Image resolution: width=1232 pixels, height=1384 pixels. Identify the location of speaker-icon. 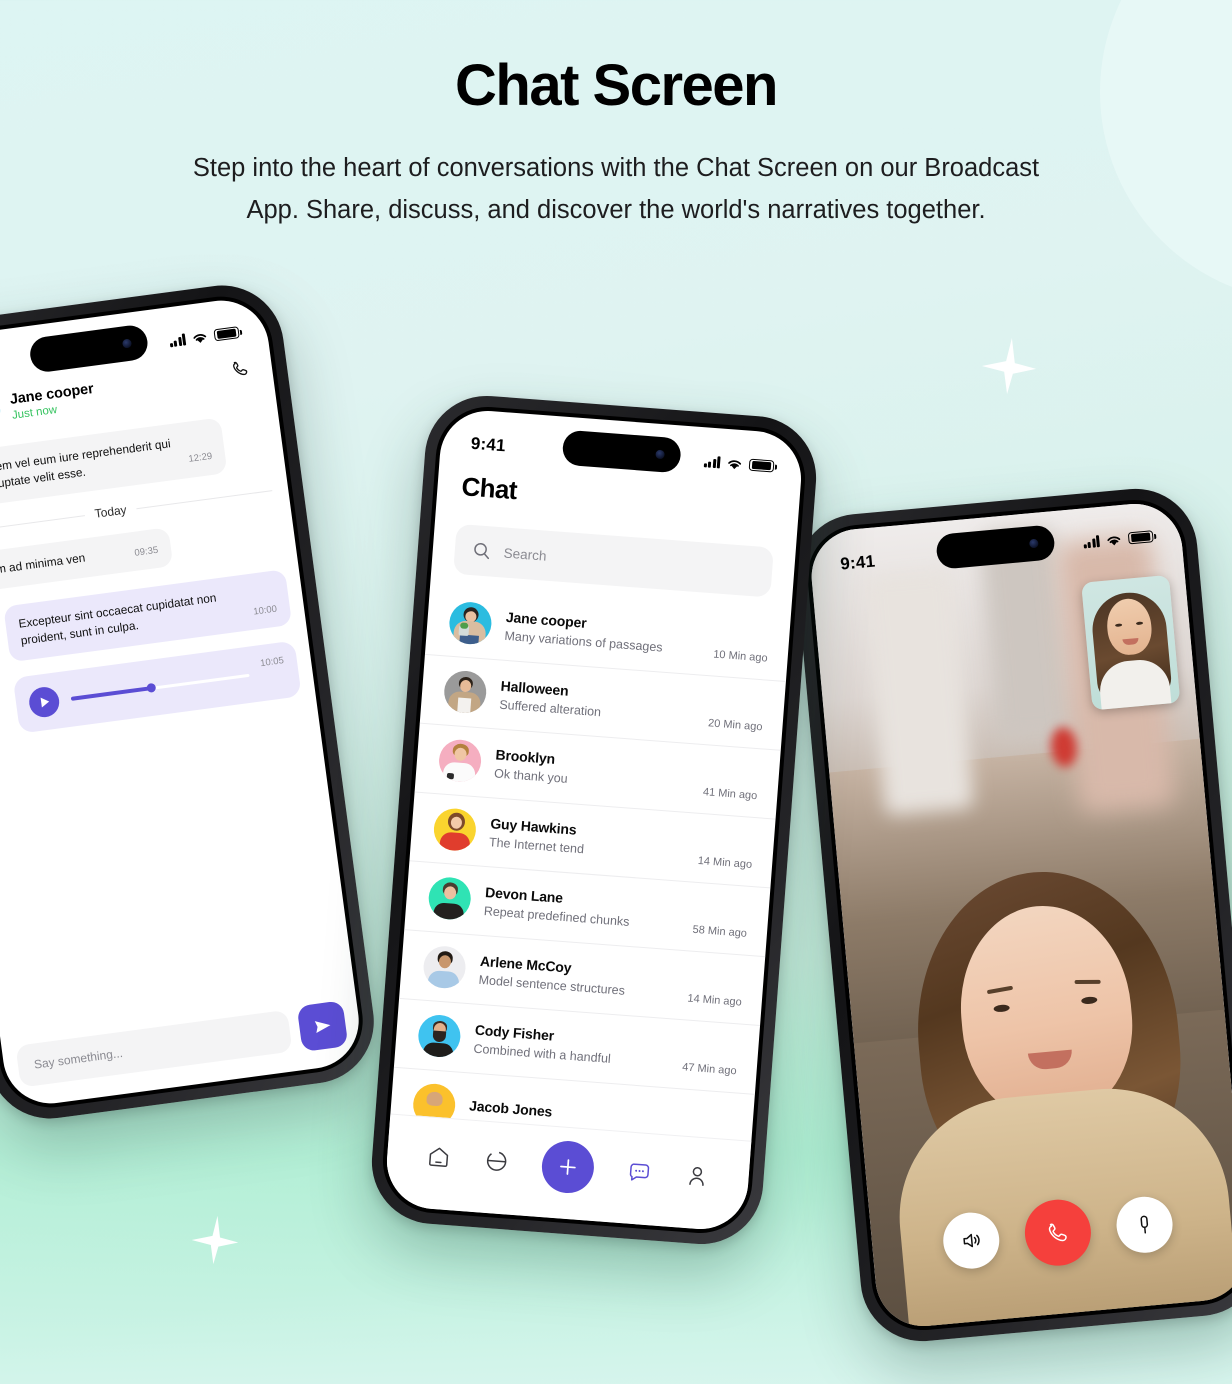
(971, 1240).